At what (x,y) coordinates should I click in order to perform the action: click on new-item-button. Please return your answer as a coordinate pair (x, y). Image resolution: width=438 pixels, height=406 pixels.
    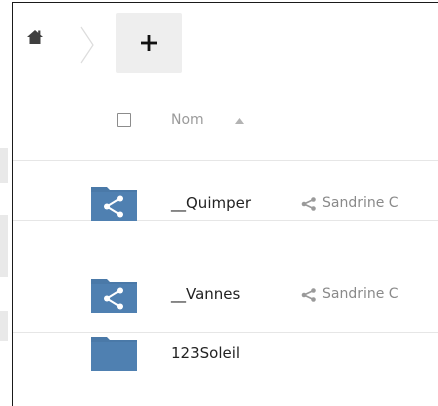
    Looking at the image, I should click on (149, 43).